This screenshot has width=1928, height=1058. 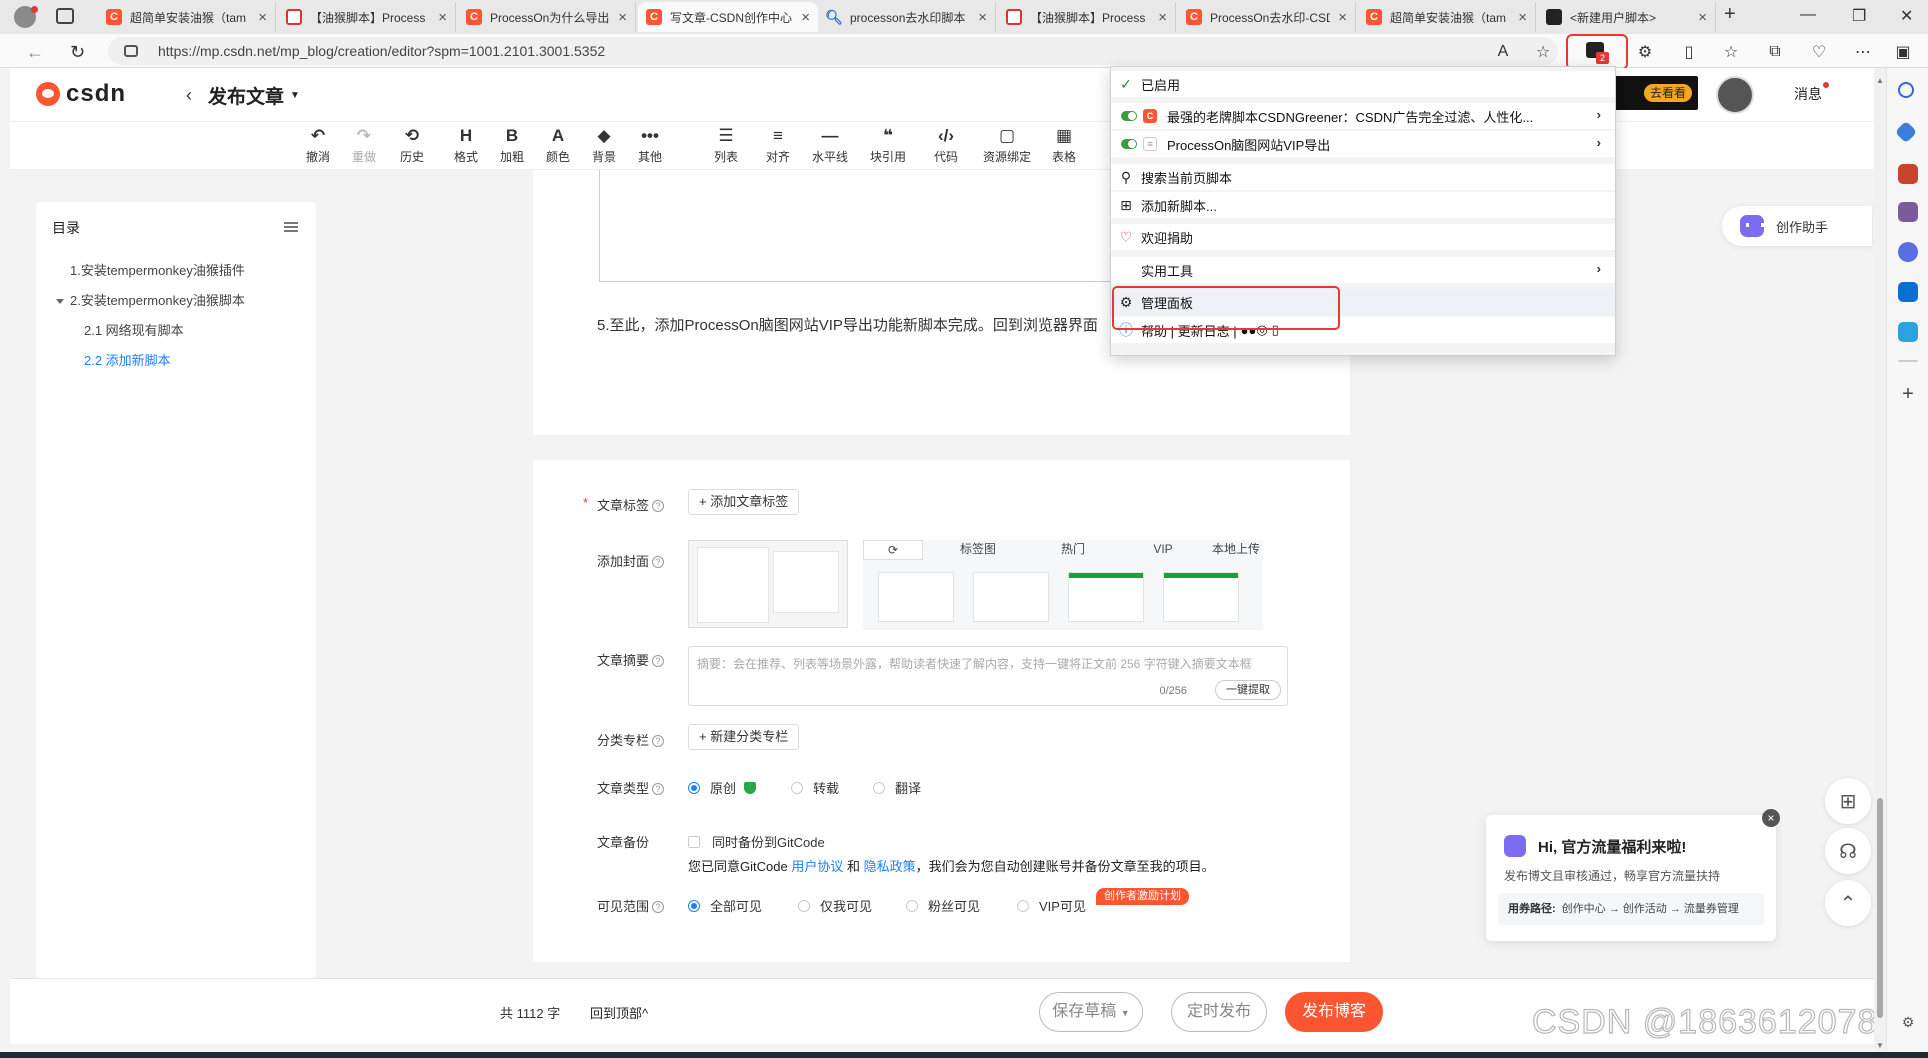 What do you see at coordinates (1775, 52) in the screenshot?
I see `collections-icon: ⧉` at bounding box center [1775, 52].